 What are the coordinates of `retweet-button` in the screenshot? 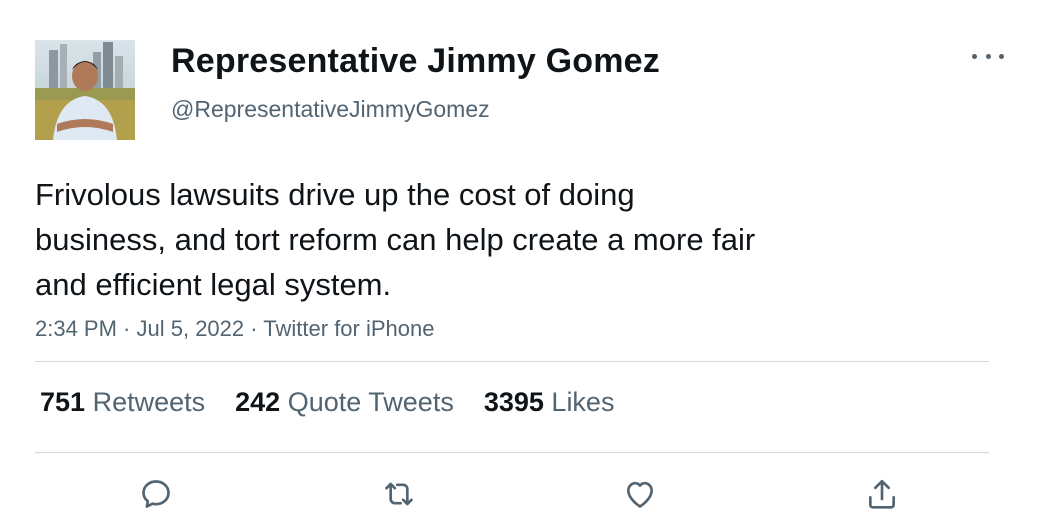 It's located at (399, 494).